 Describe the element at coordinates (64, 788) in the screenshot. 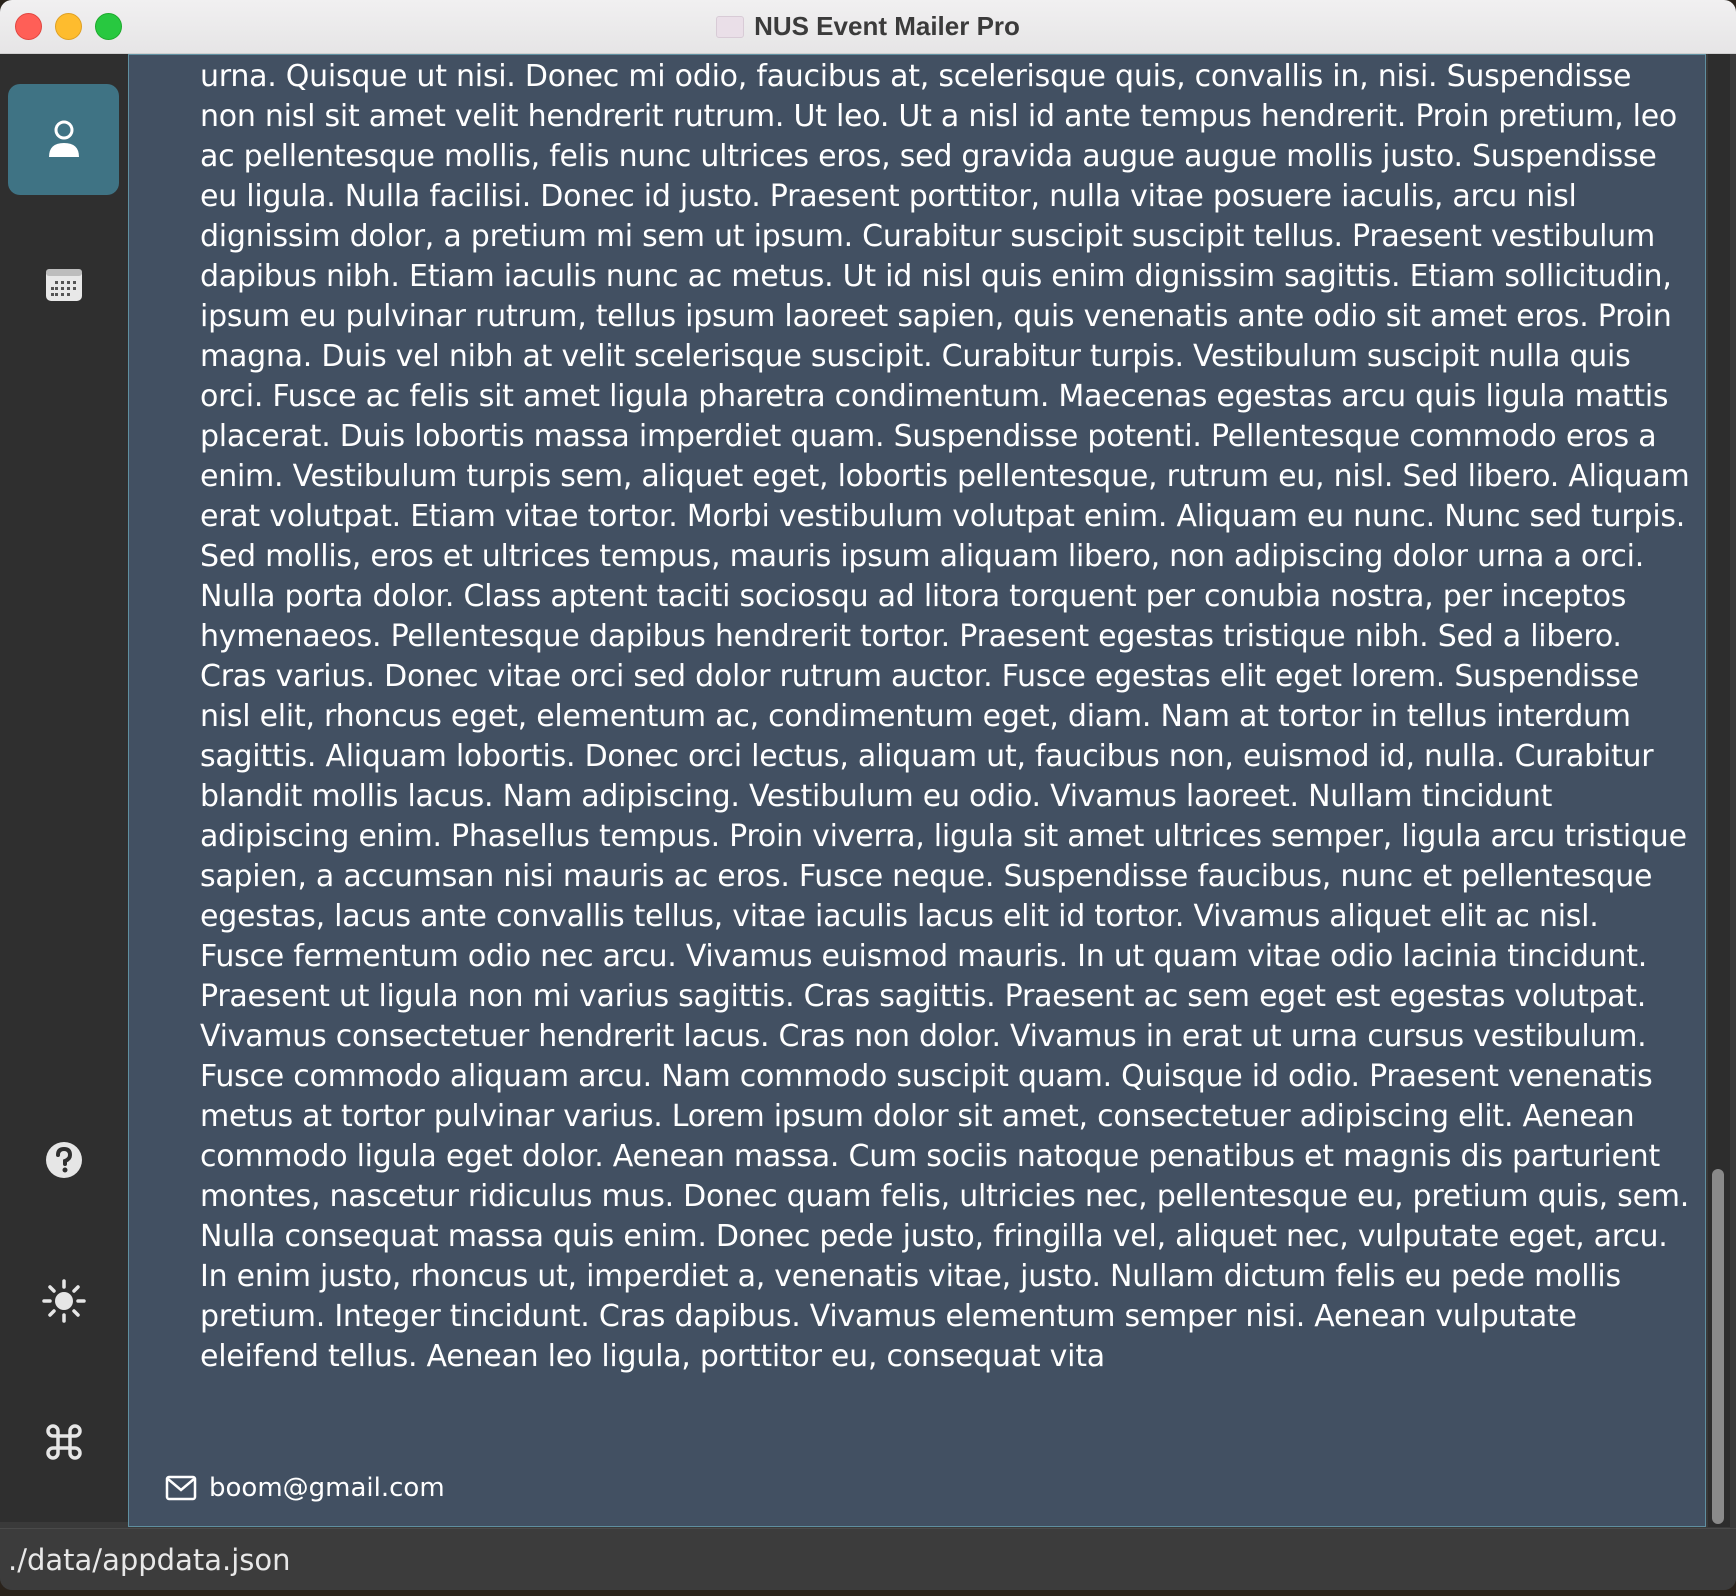

I see `sidebar` at that location.